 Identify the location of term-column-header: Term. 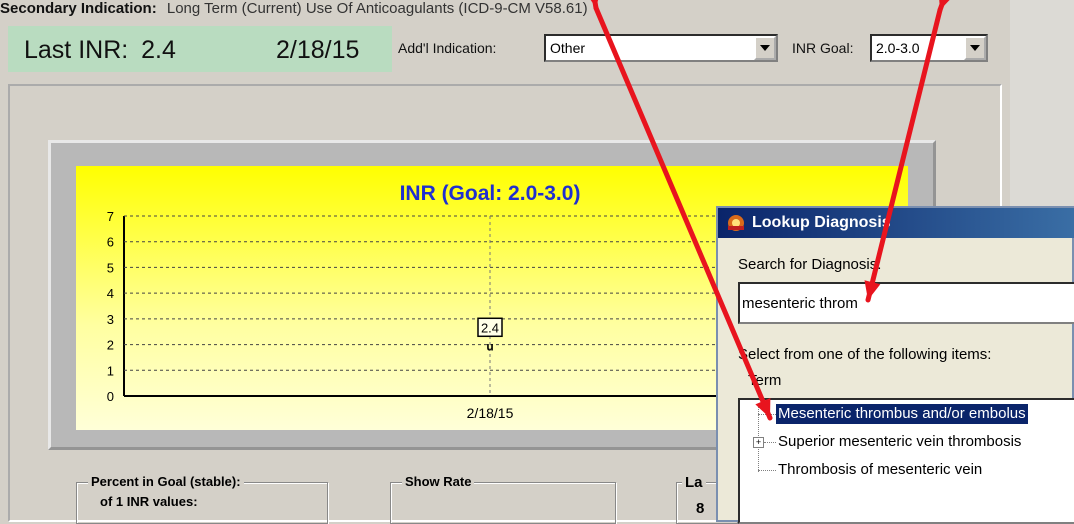
(764, 380).